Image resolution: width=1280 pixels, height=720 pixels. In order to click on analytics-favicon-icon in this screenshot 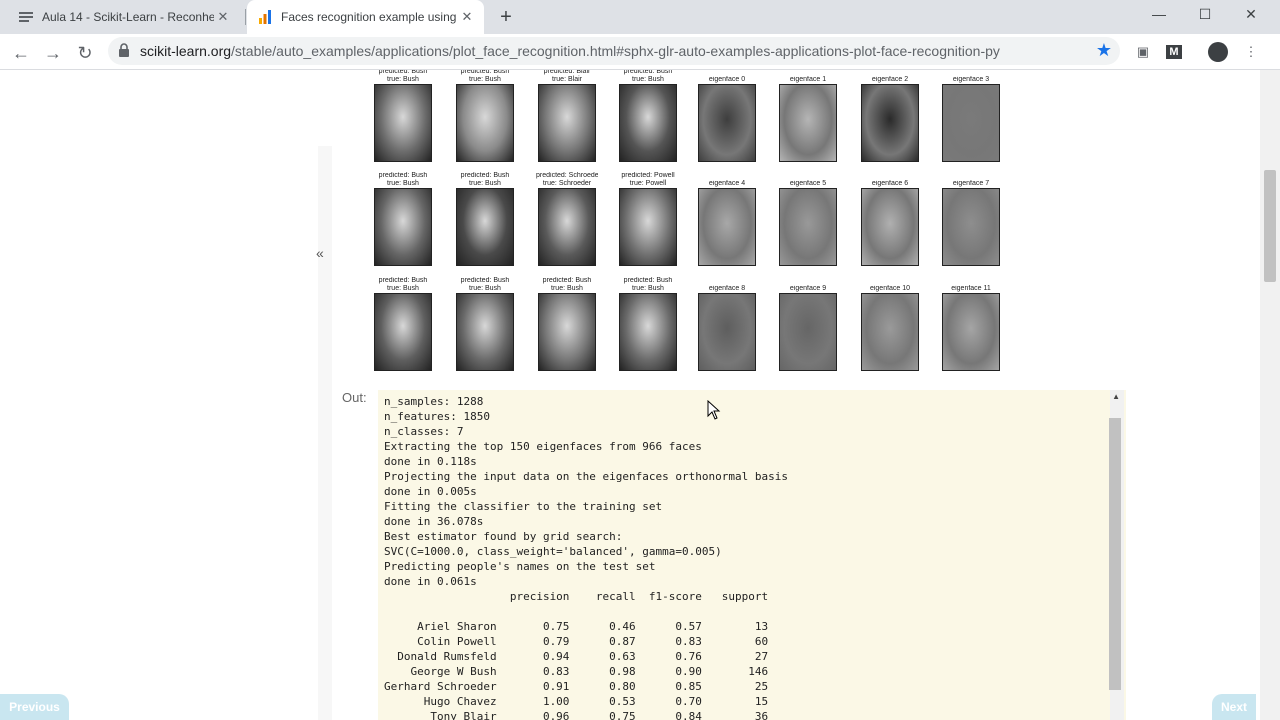, I will do `click(265, 17)`.